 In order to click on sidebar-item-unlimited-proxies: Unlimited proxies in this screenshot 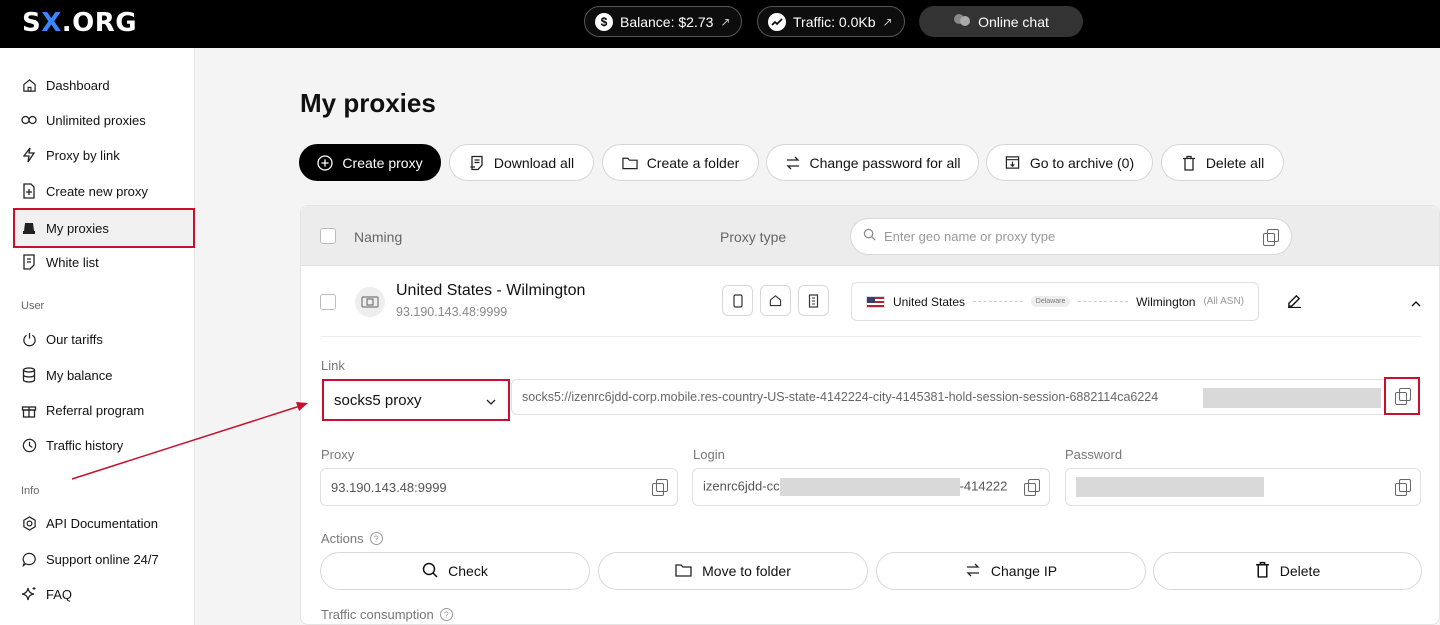, I will do `click(104, 120)`.